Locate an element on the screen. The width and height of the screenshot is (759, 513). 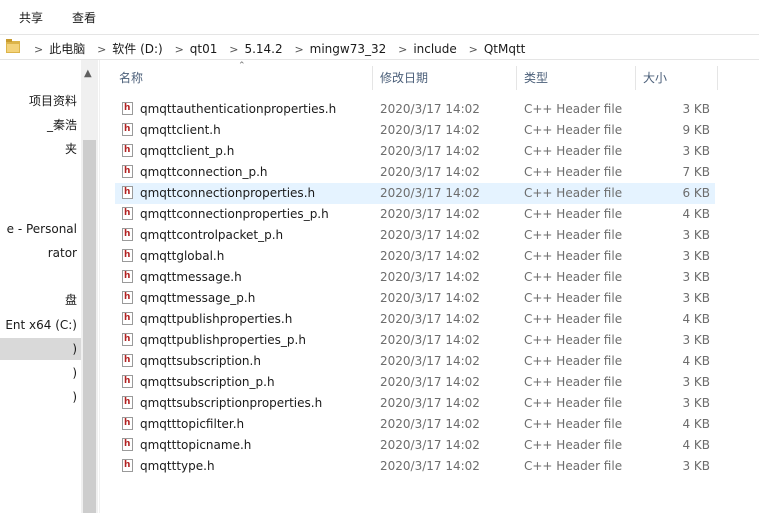
breadcrumb-drive-d: 软件 (D:) is located at coordinates (137, 48).